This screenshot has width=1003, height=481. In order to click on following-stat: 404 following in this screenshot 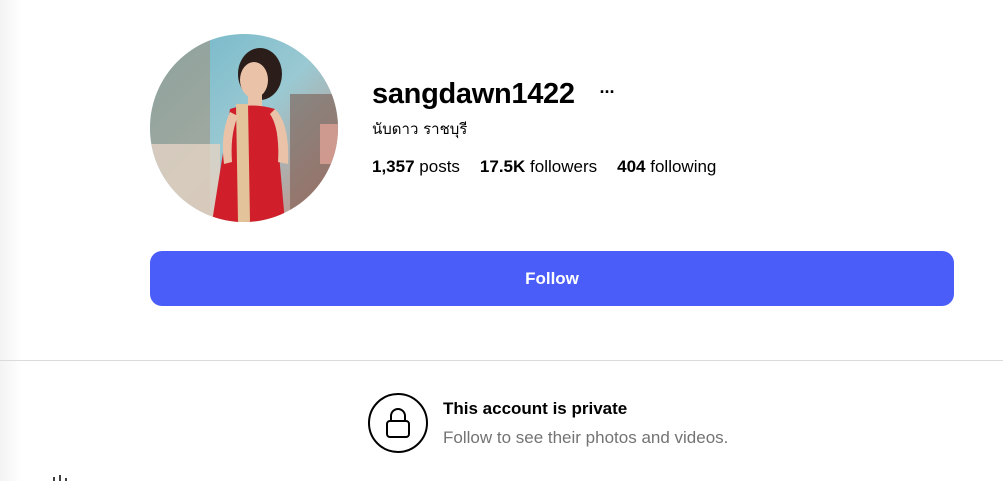, I will do `click(666, 167)`.